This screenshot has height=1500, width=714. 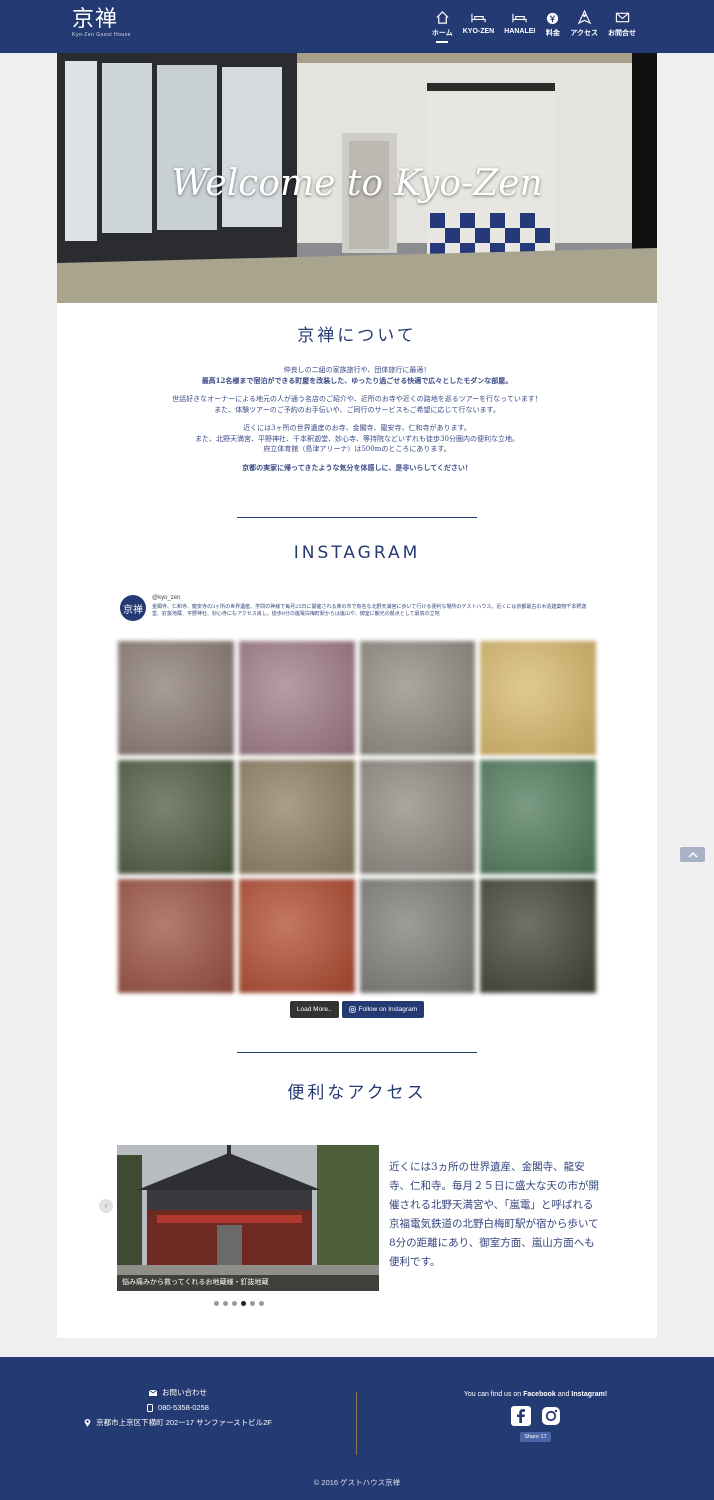 What do you see at coordinates (87, 1423) in the screenshot?
I see `map-marker-icon` at bounding box center [87, 1423].